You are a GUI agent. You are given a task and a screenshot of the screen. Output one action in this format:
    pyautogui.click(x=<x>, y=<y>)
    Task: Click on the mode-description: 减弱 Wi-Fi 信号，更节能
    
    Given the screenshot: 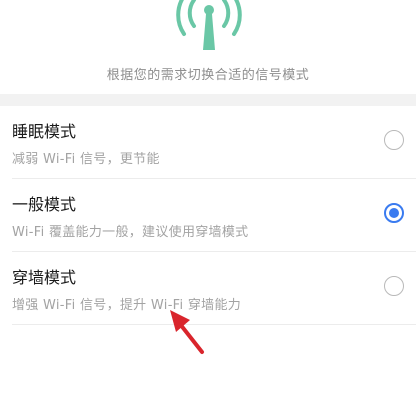 What is the action you would take?
    pyautogui.click(x=86, y=159)
    